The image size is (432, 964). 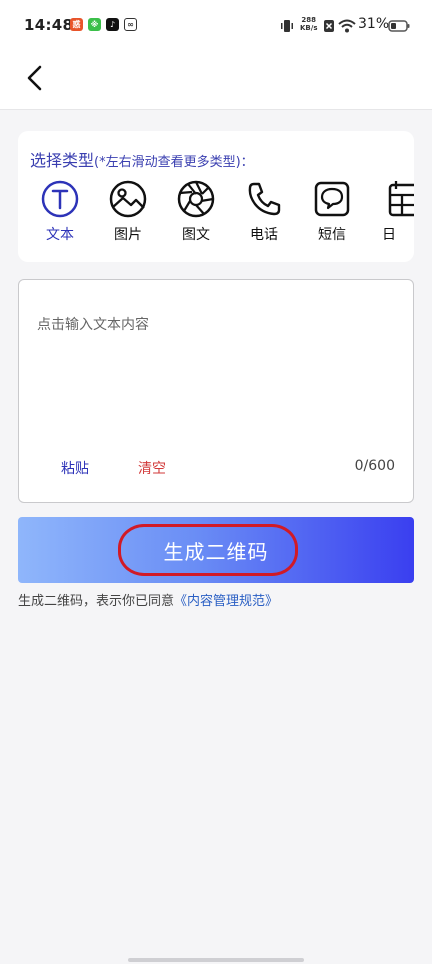 I want to click on vibrate-icon, so click(x=287, y=26).